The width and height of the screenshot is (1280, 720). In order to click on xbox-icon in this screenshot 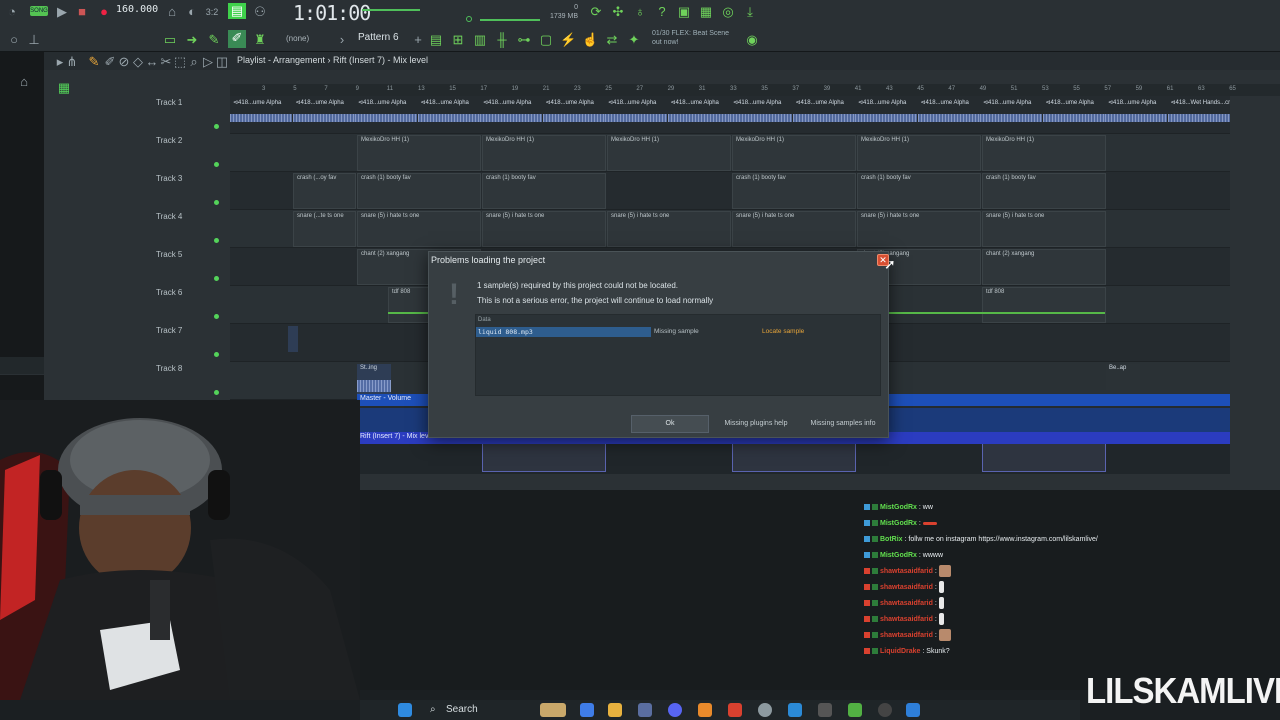, I will do `click(855, 710)`.